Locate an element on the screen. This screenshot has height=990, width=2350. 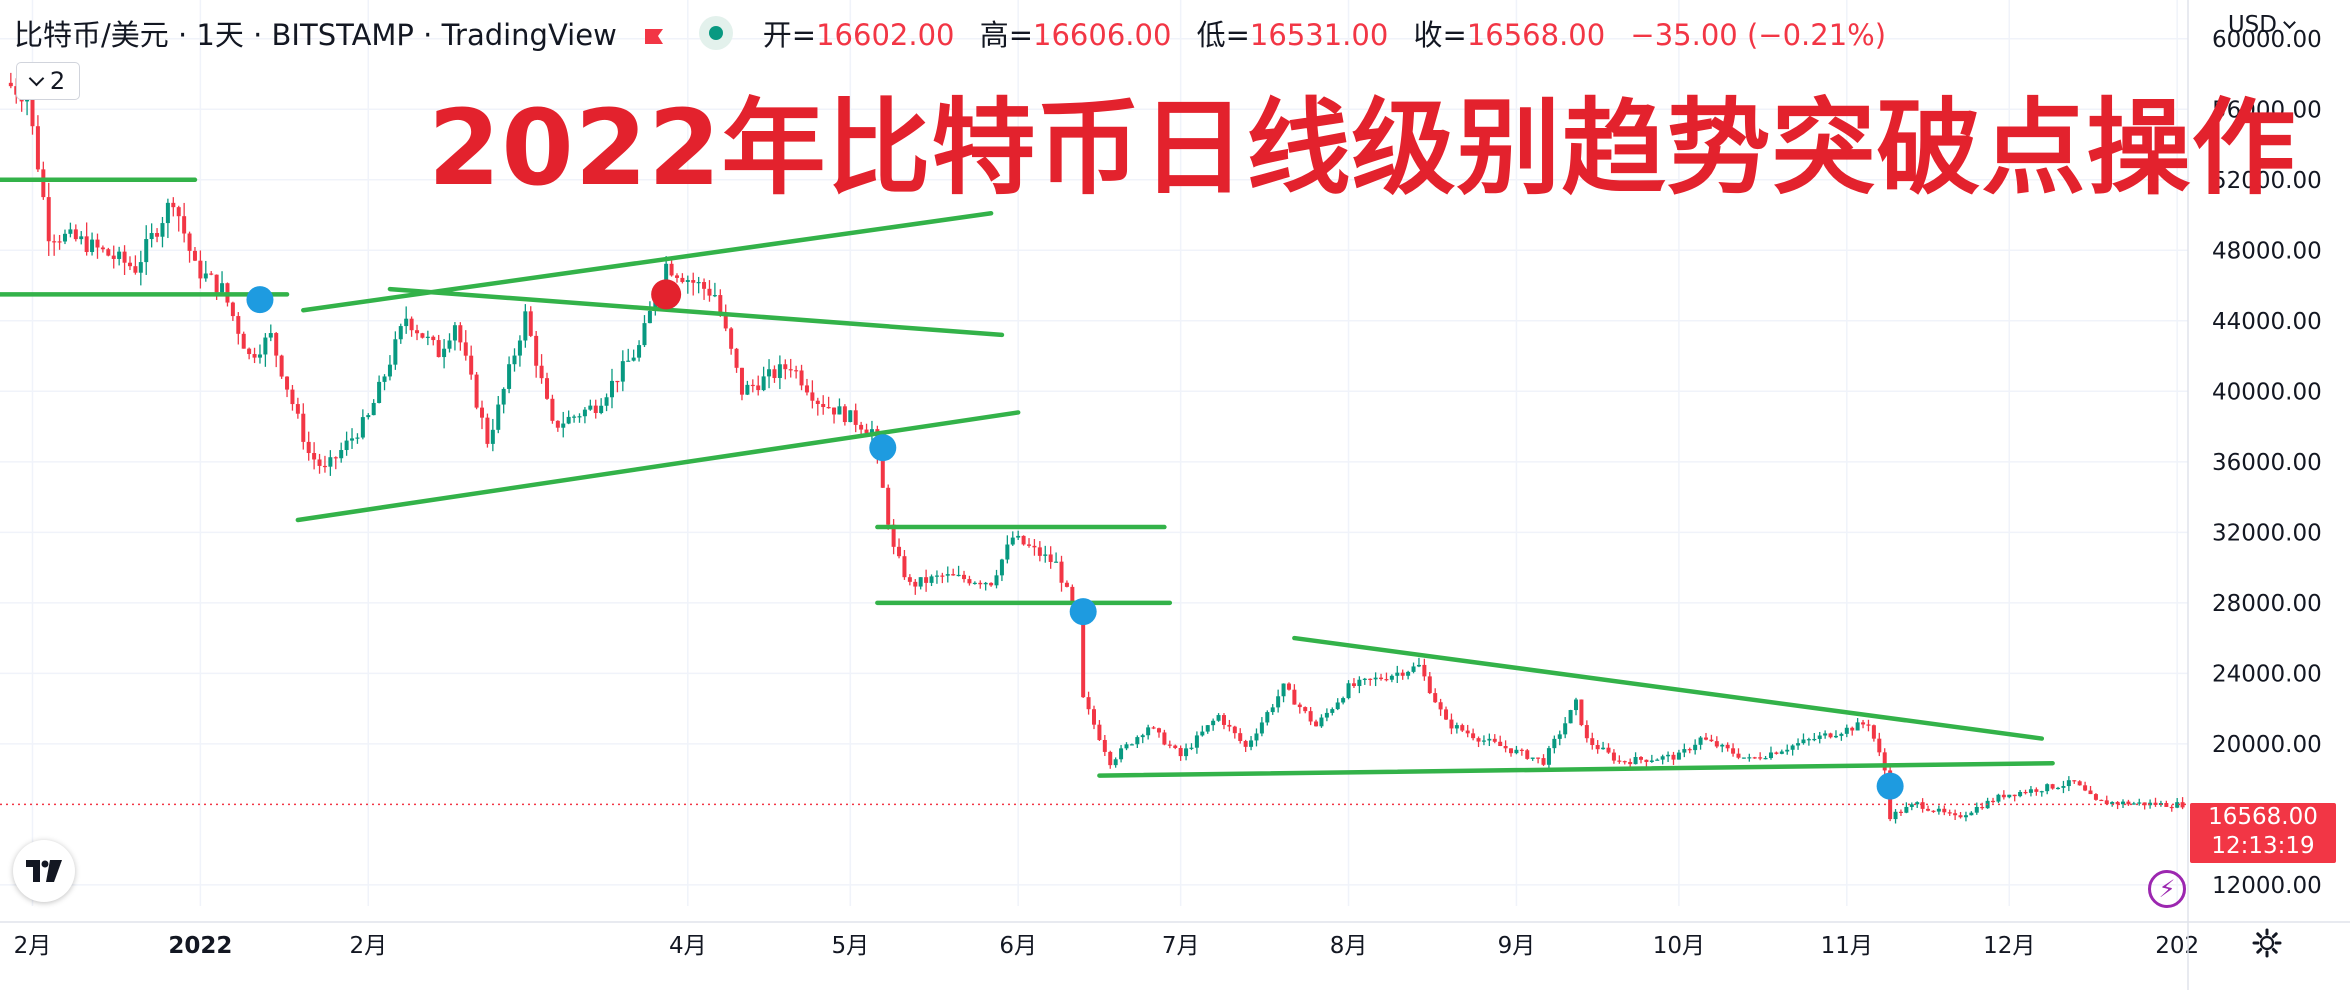
x-tick-label: 7月 is located at coordinates (1181, 946).